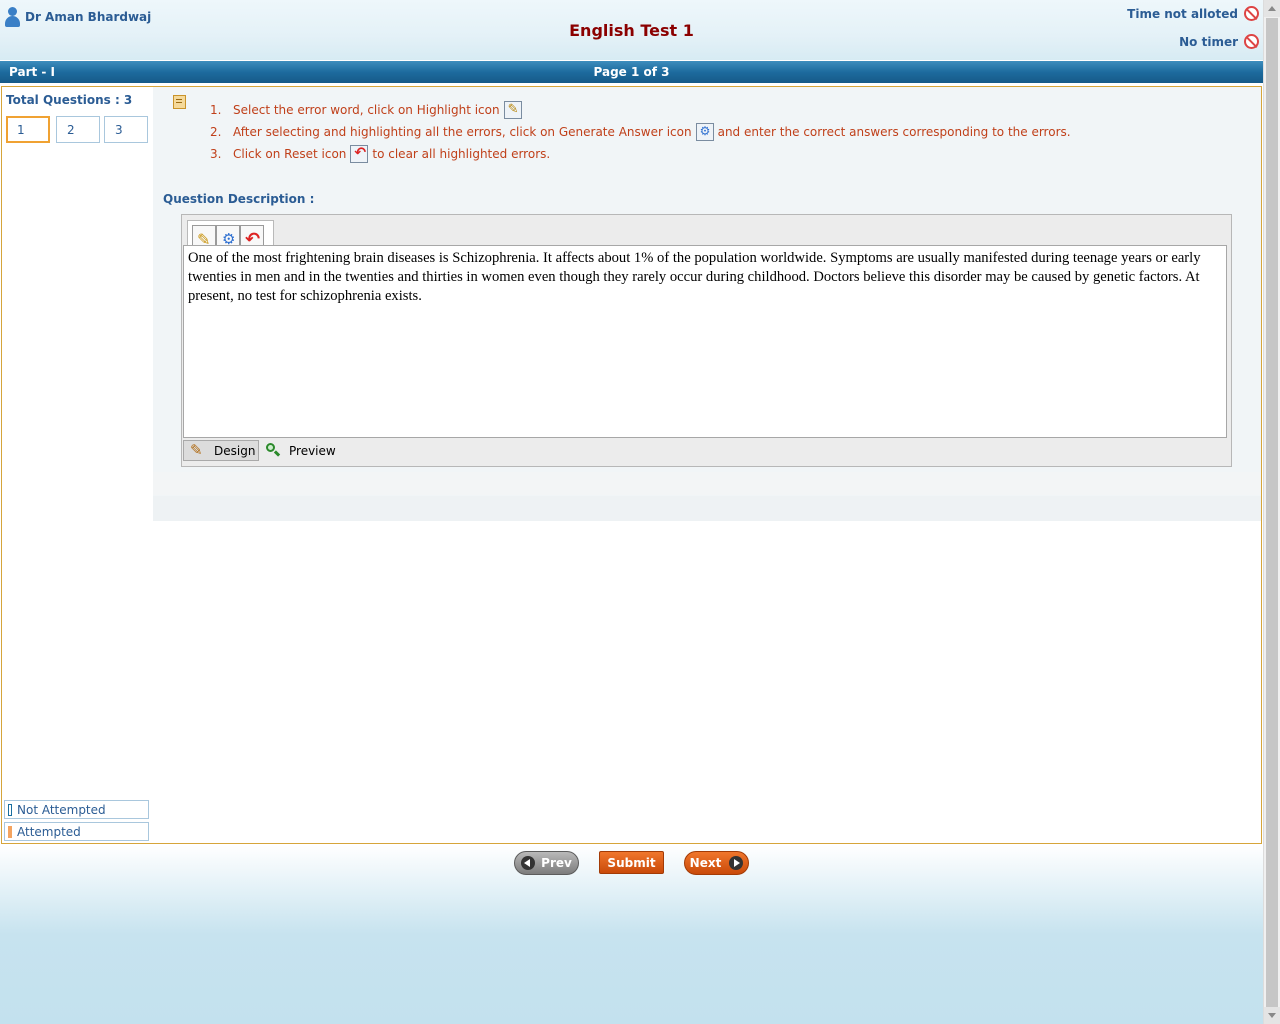  What do you see at coordinates (230, 234) in the screenshot?
I see `editor-toolbar` at bounding box center [230, 234].